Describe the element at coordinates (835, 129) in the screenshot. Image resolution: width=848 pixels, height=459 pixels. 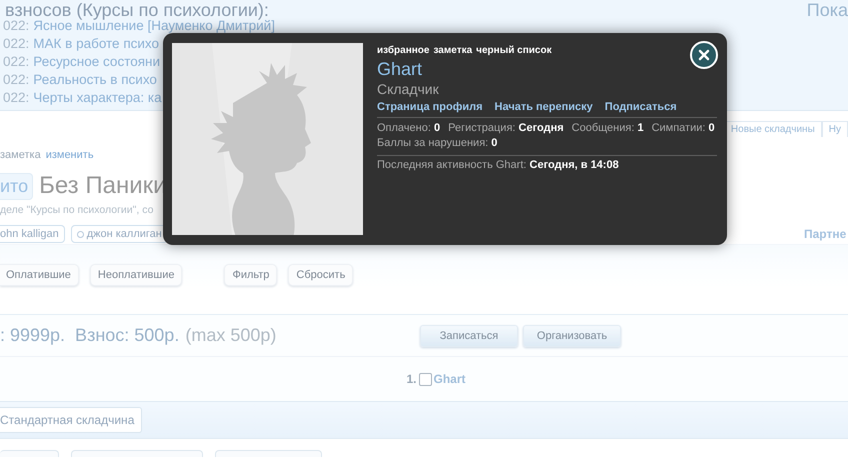
I see `tab: Ну` at that location.